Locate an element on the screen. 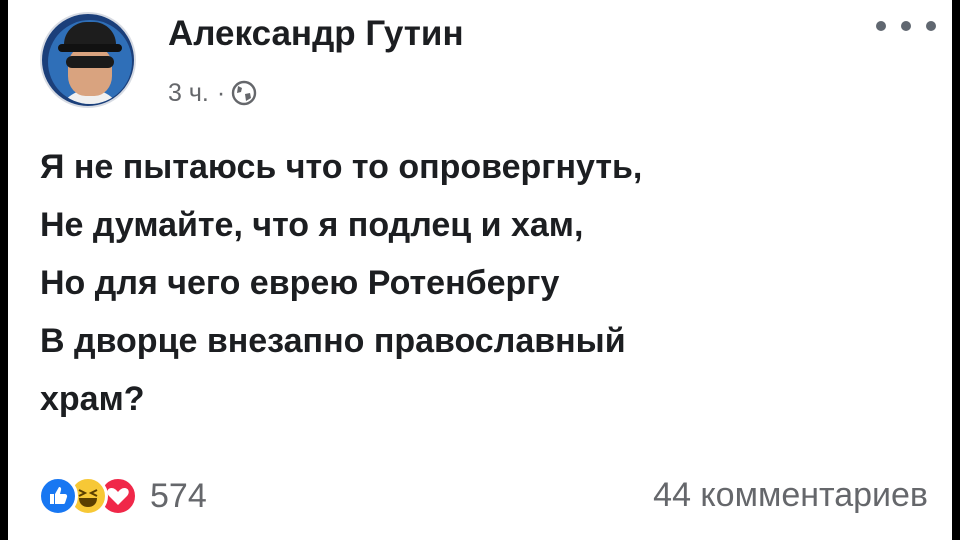 The image size is (960, 540). like-icon is located at coordinates (58, 496).